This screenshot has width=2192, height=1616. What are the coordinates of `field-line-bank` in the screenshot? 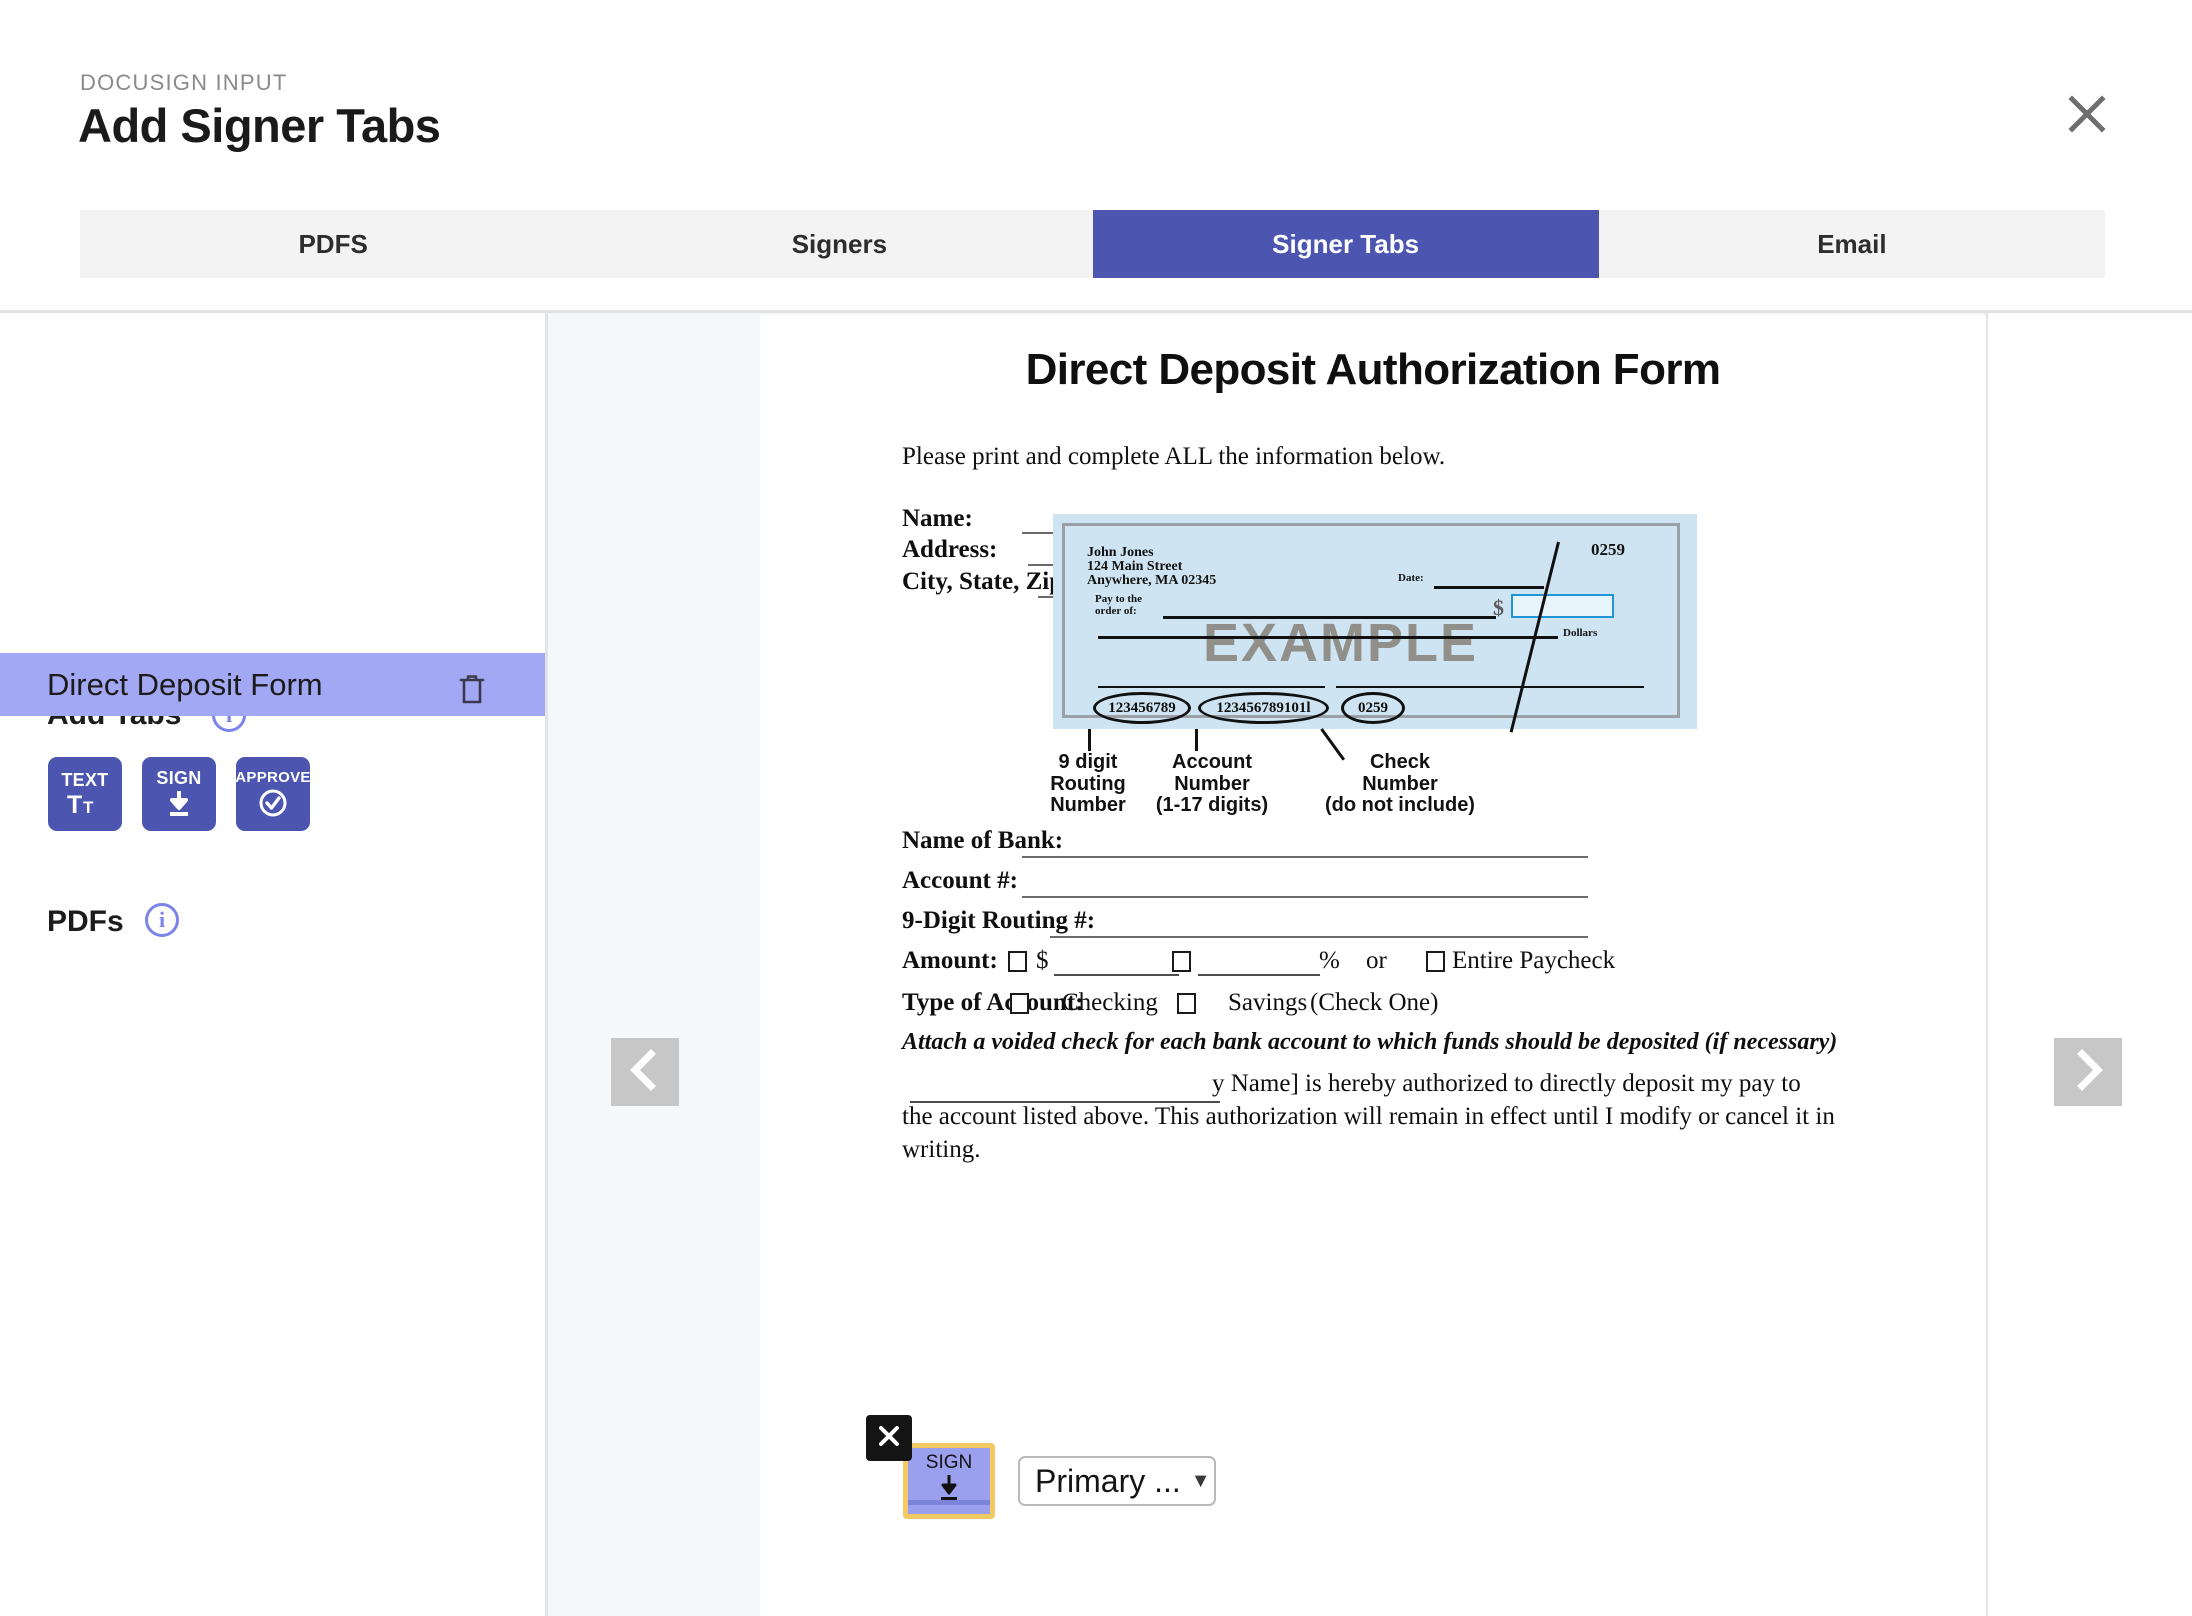 It's located at (1305, 857).